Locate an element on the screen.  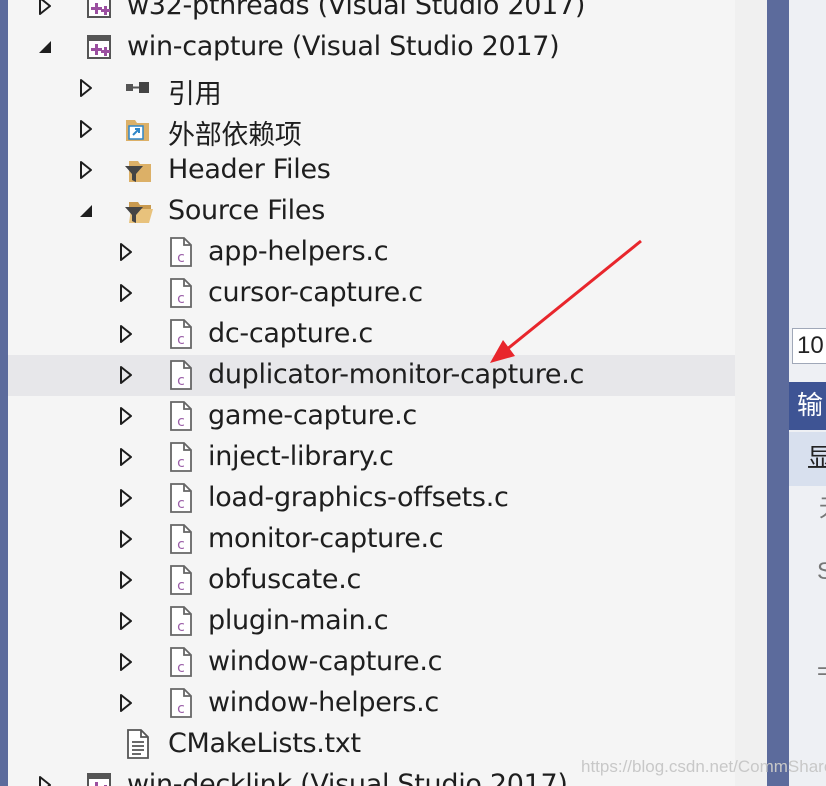
tree-item: win-capture (Visual Studio 2017) is located at coordinates (371, 47).